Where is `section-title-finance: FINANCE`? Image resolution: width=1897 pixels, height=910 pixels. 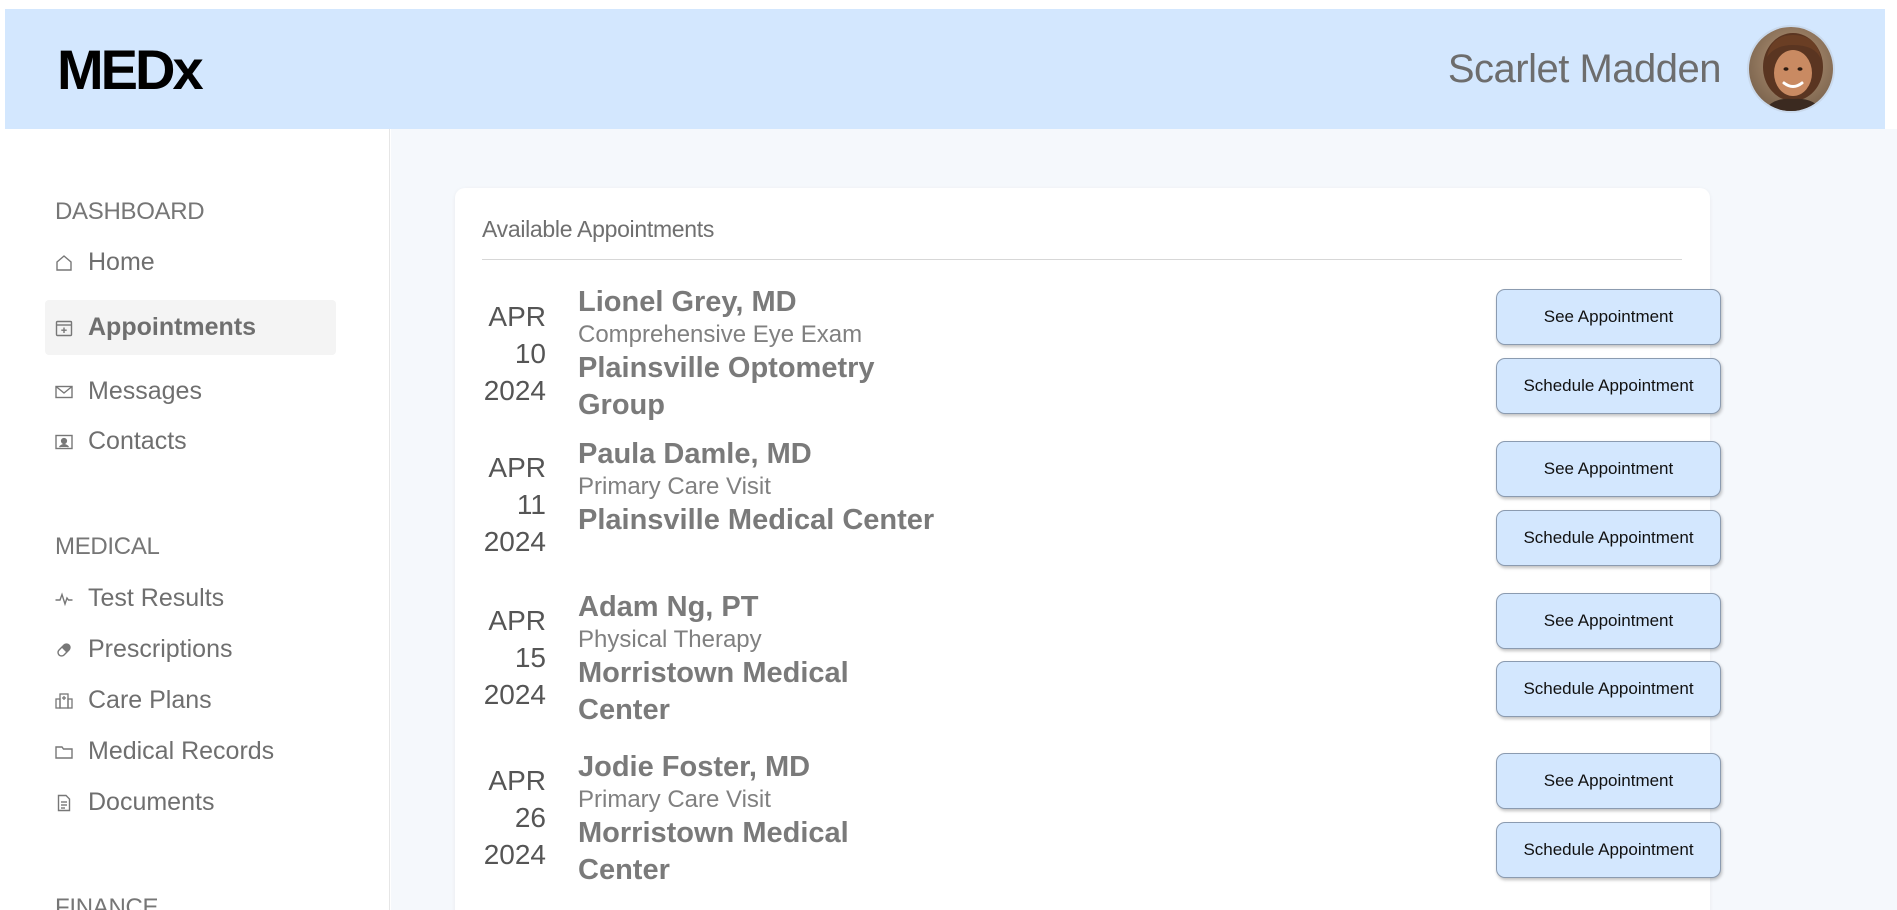
section-title-finance: FINANCE is located at coordinates (107, 902).